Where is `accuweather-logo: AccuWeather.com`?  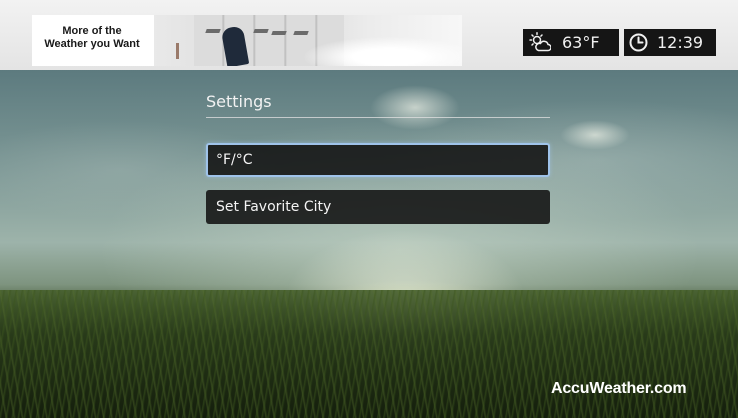
accuweather-logo: AccuWeather.com is located at coordinates (619, 388).